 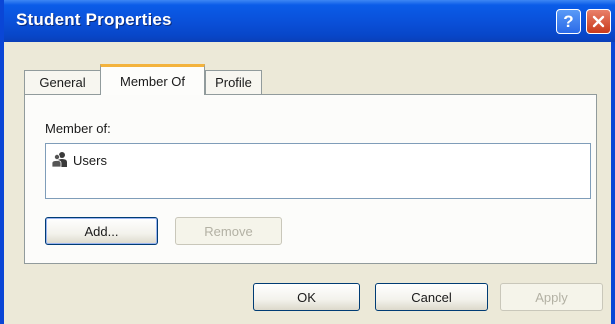 I want to click on close-icon, so click(x=598, y=21).